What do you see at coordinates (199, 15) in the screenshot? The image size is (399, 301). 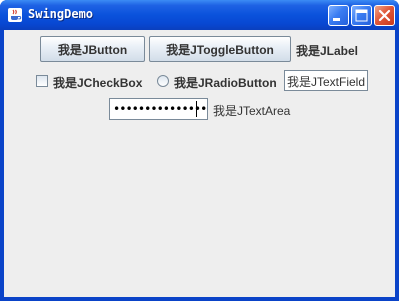 I see `title-bar: SwingDemo` at bounding box center [199, 15].